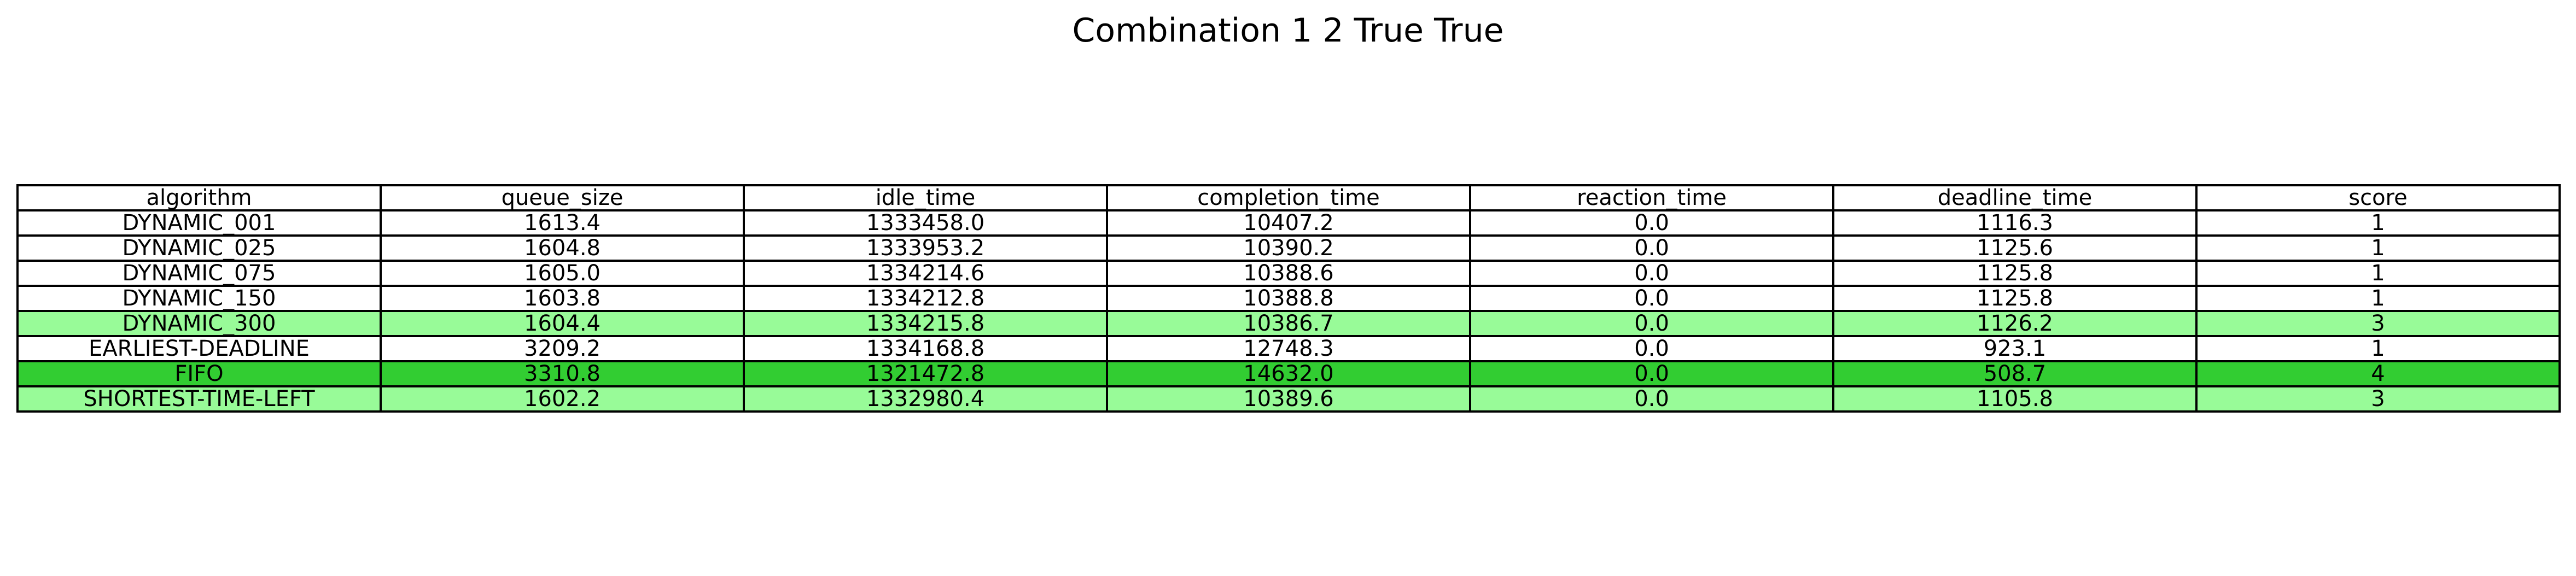  What do you see at coordinates (2015, 248) in the screenshot?
I see `cell-deadline-time: 1125.6` at bounding box center [2015, 248].